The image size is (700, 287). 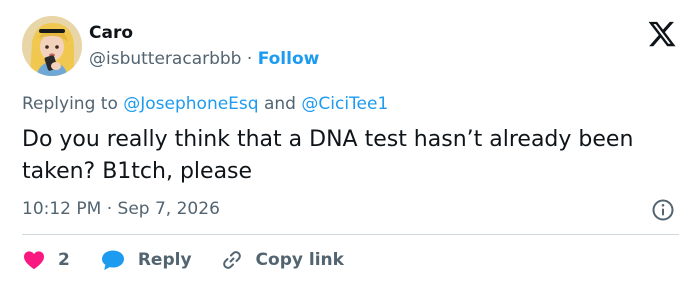 I want to click on heart-icon, so click(x=34, y=260).